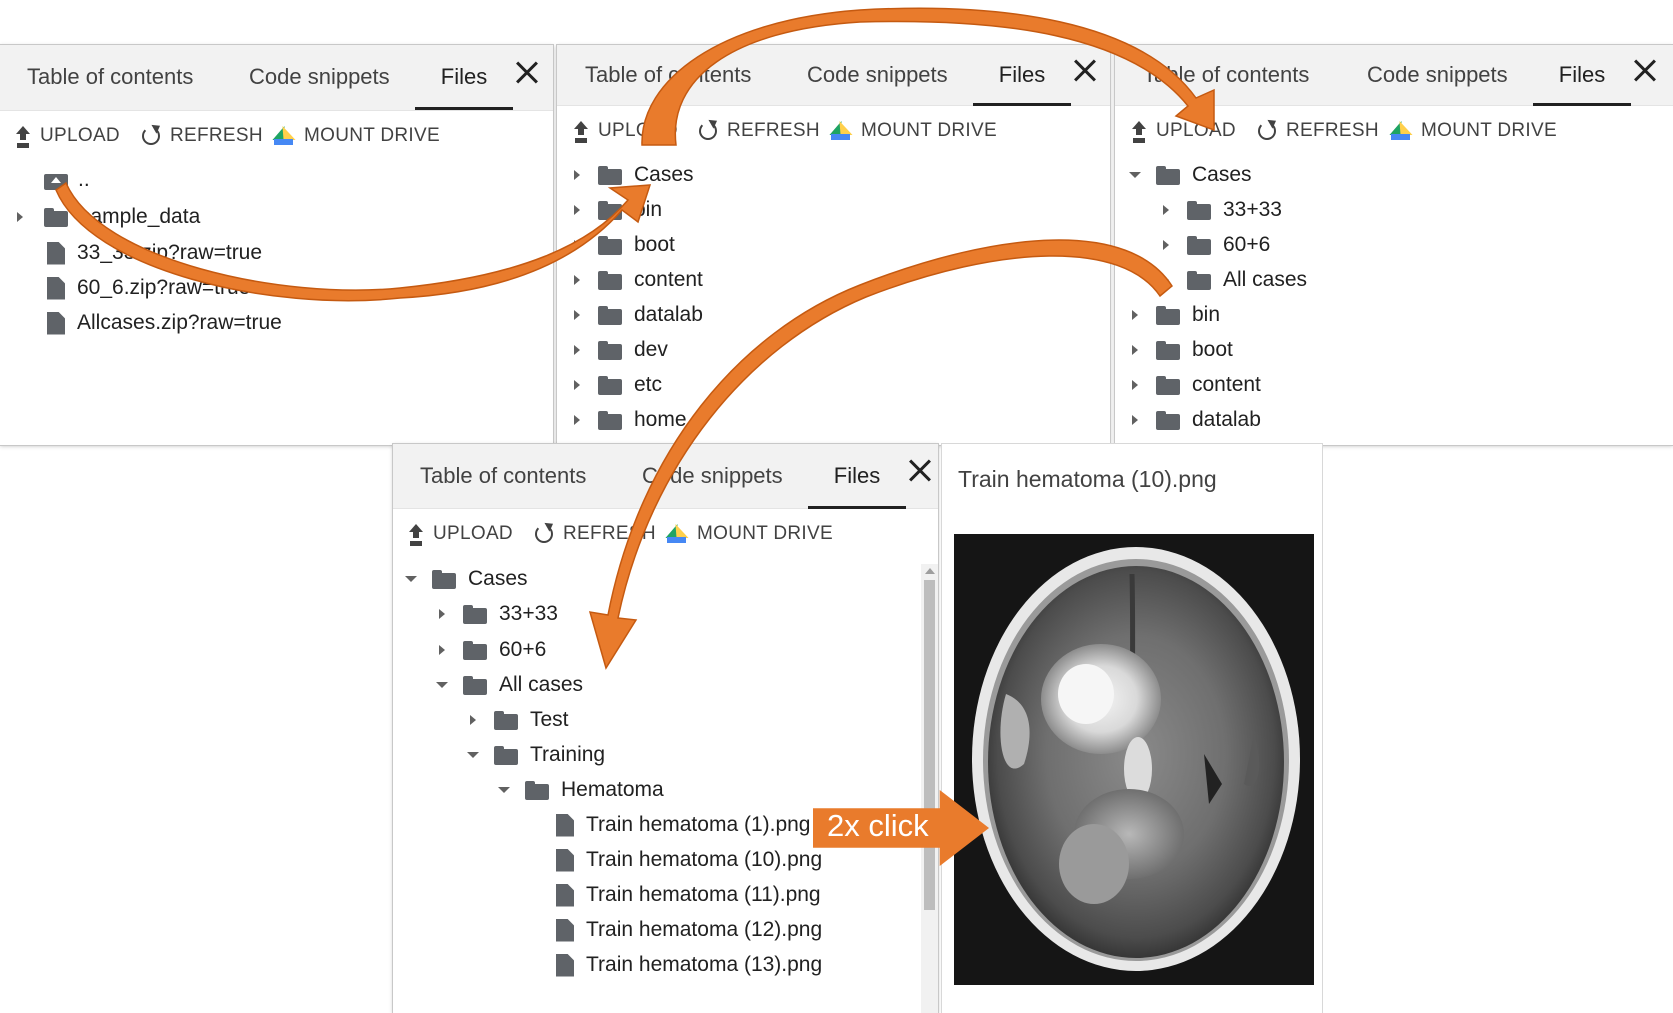 This screenshot has height=1013, width=1673. I want to click on scrollbar-thumb, so click(929, 745).